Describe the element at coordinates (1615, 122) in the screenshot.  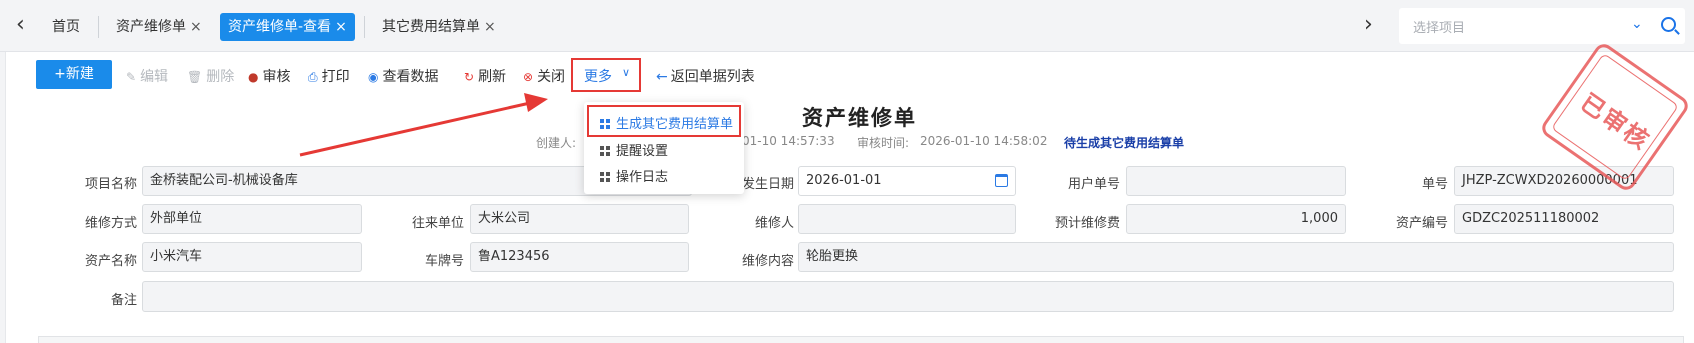
I see `stamp-text: 已审核` at that location.